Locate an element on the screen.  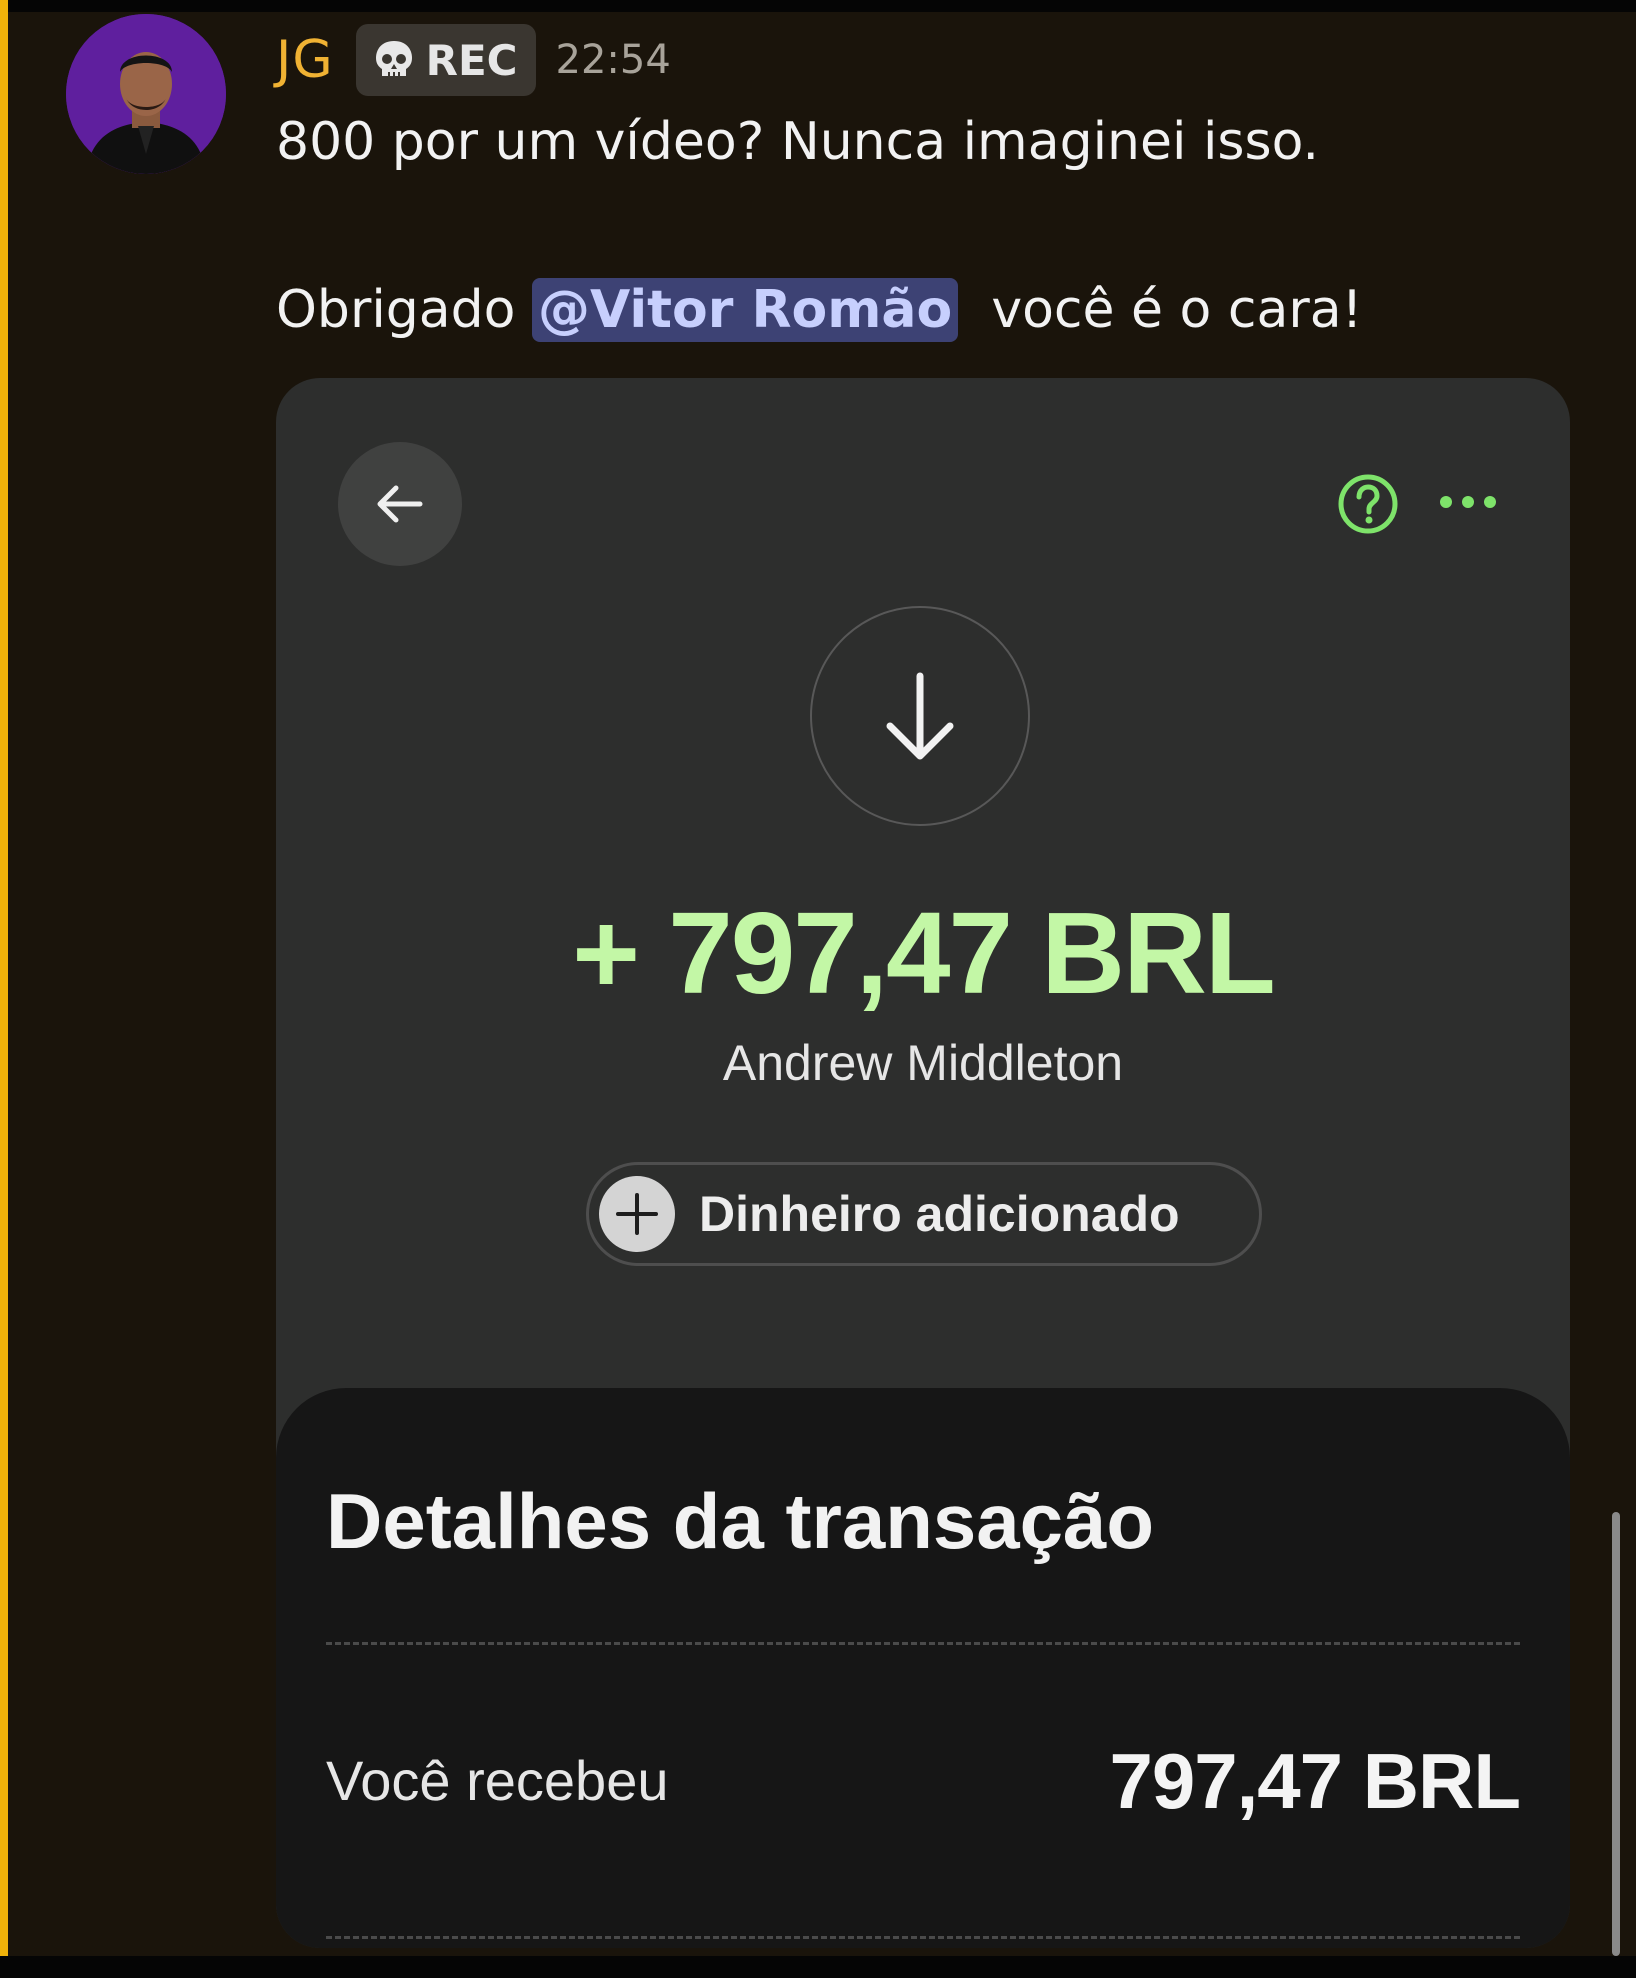
transaction-amount: + 797,47 BRL is located at coordinates (923, 953).